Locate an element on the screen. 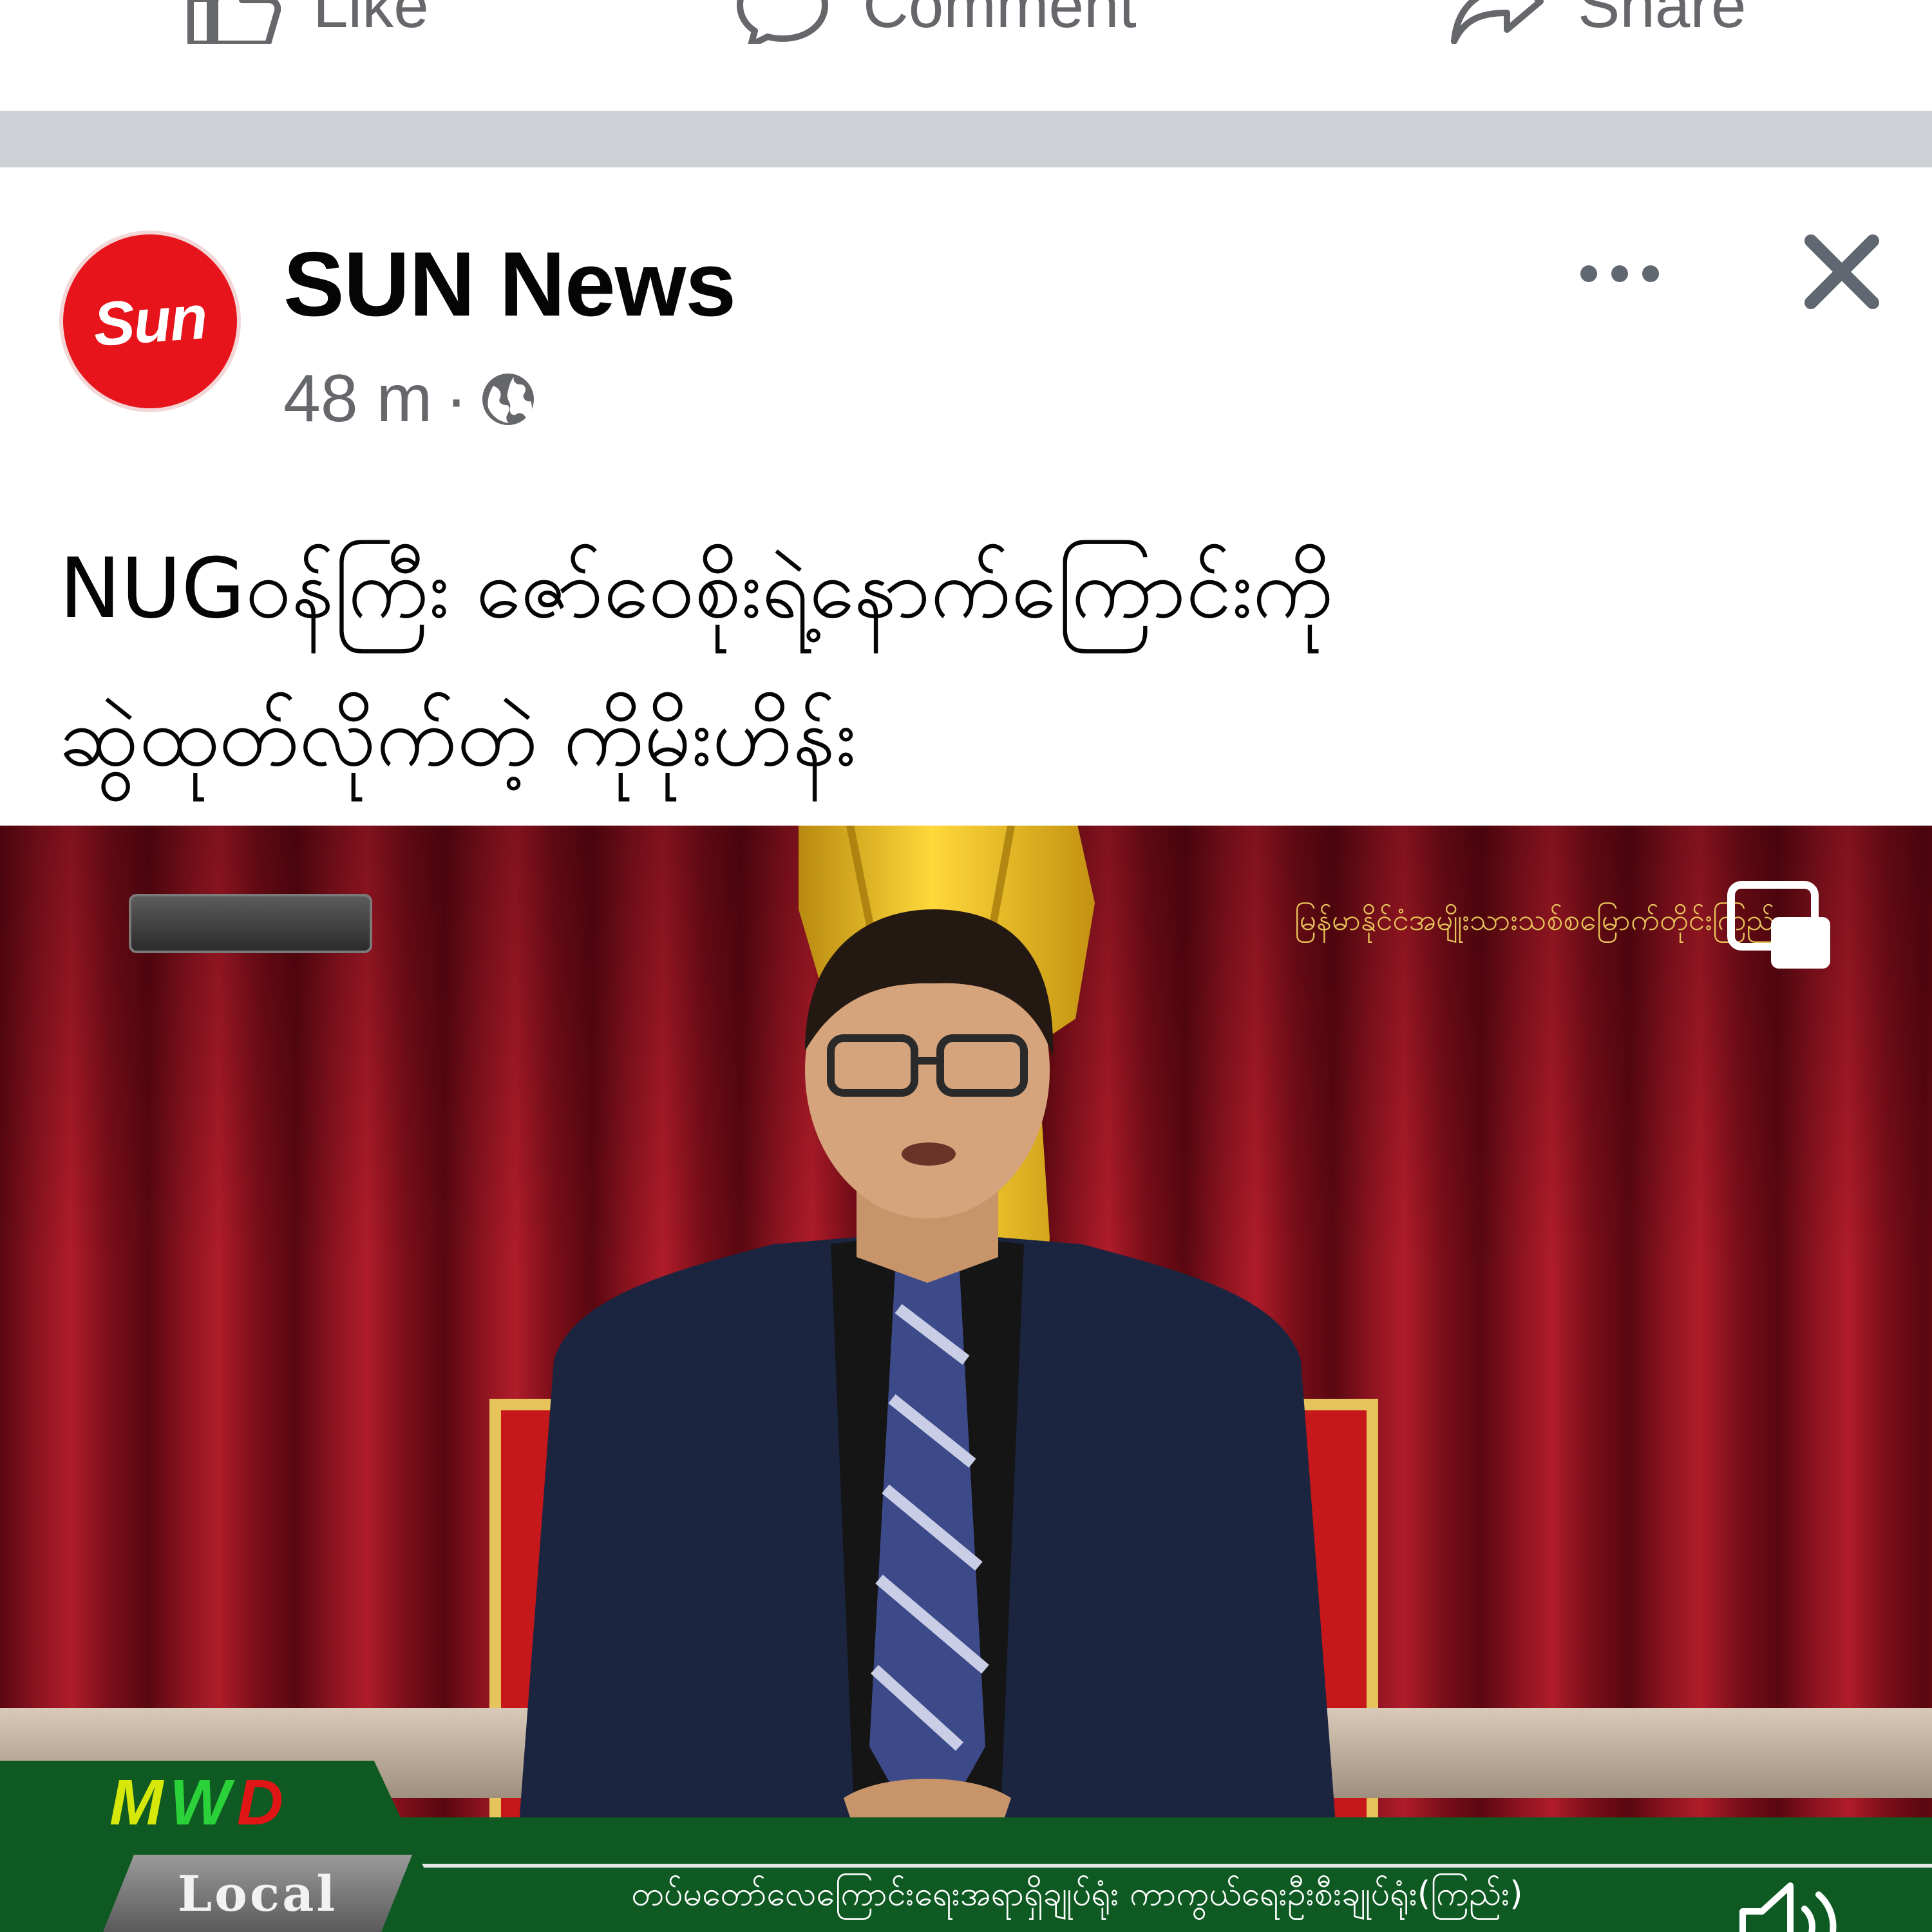 The height and width of the screenshot is (1932, 1932). caption-line: NUGဝန်ကြီး ဇော်ဝေစိုးရဲ့နောက်ကြောင်းကို is located at coordinates (696, 589).